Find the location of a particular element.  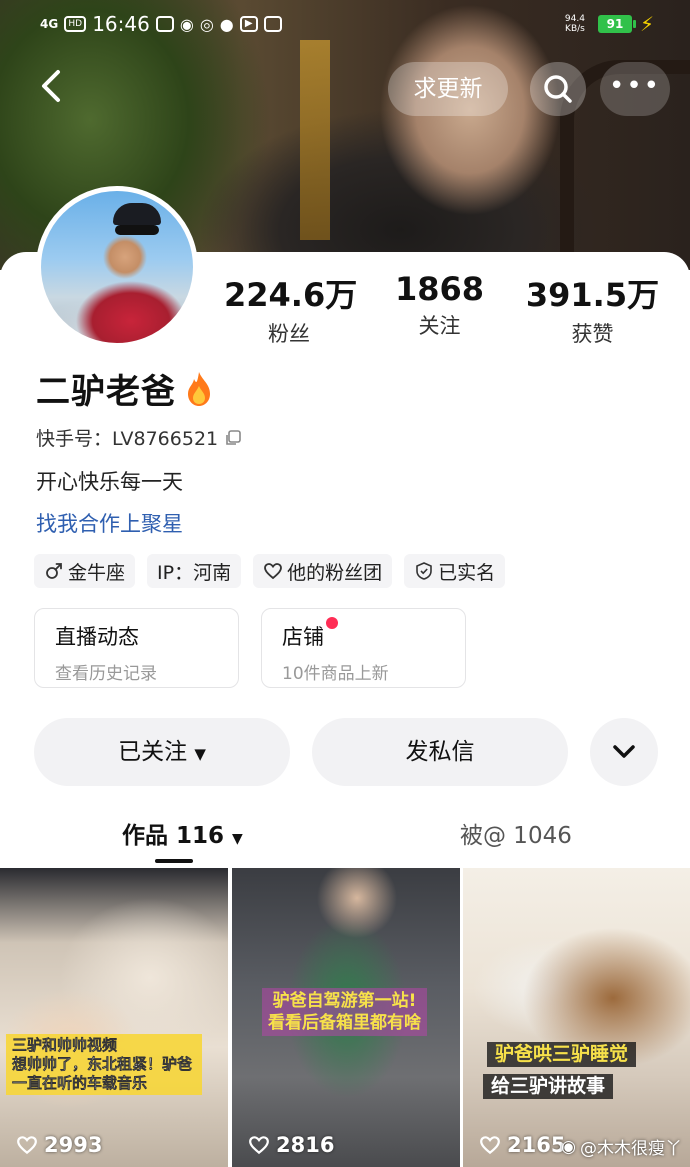

network-speed: 94.4 KB/s is located at coordinates (574, 24).